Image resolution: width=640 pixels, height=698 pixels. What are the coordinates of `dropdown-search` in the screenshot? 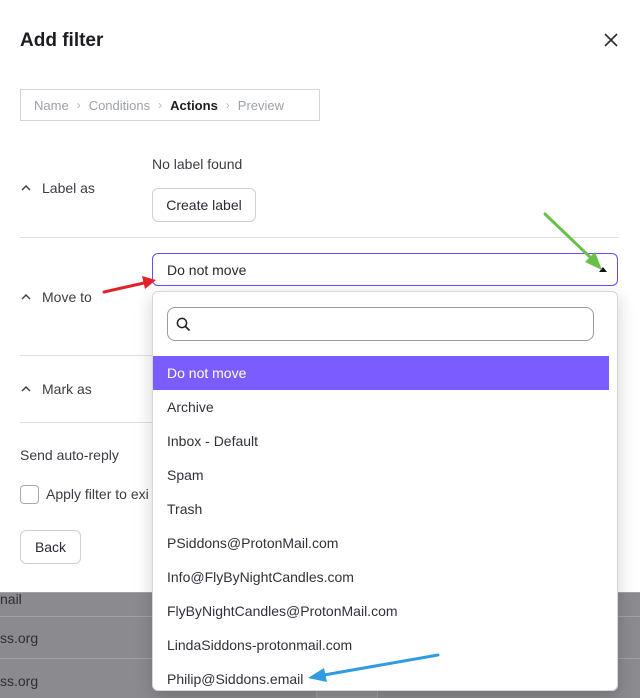 It's located at (380, 324).